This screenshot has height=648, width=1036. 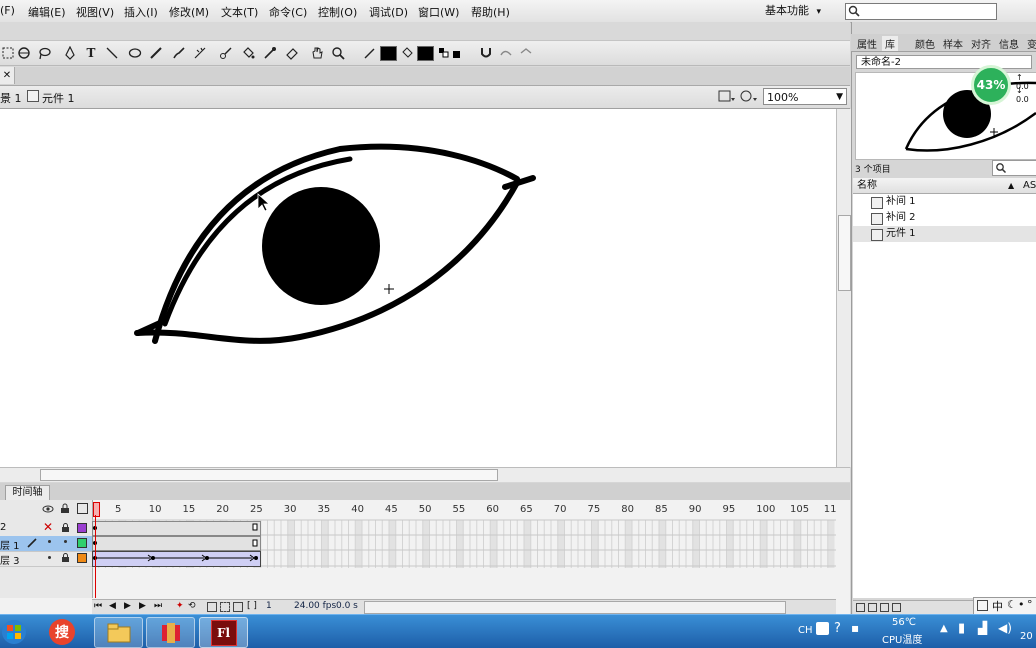 What do you see at coordinates (749, 97) in the screenshot?
I see `edit-symbol-icon` at bounding box center [749, 97].